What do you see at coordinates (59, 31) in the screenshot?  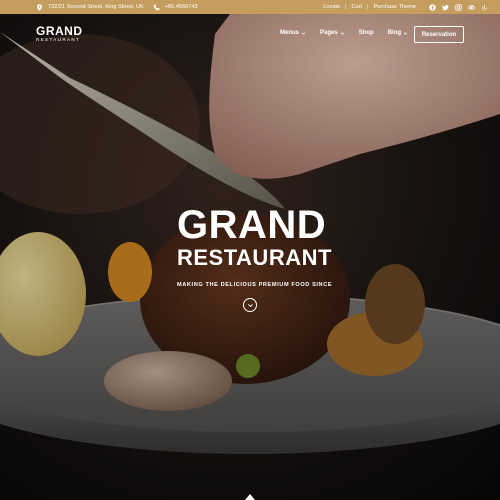 I see `logo-title: GRAND` at bounding box center [59, 31].